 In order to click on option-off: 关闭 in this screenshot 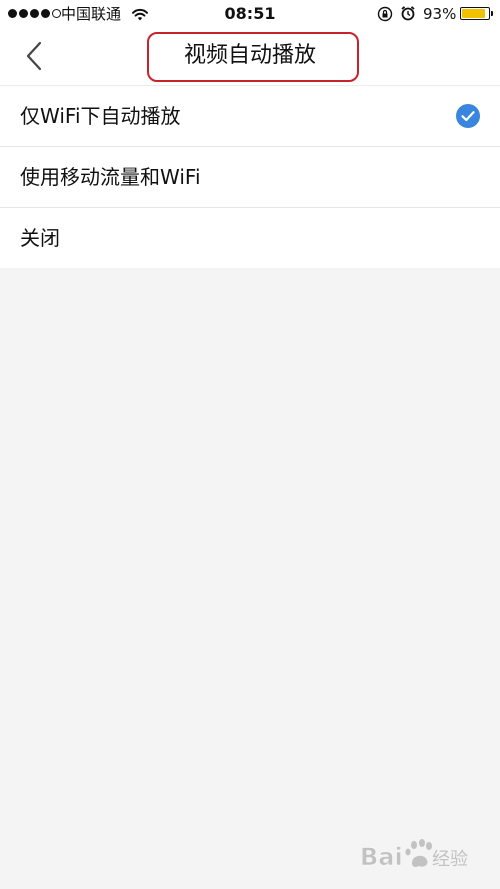, I will do `click(250, 238)`.